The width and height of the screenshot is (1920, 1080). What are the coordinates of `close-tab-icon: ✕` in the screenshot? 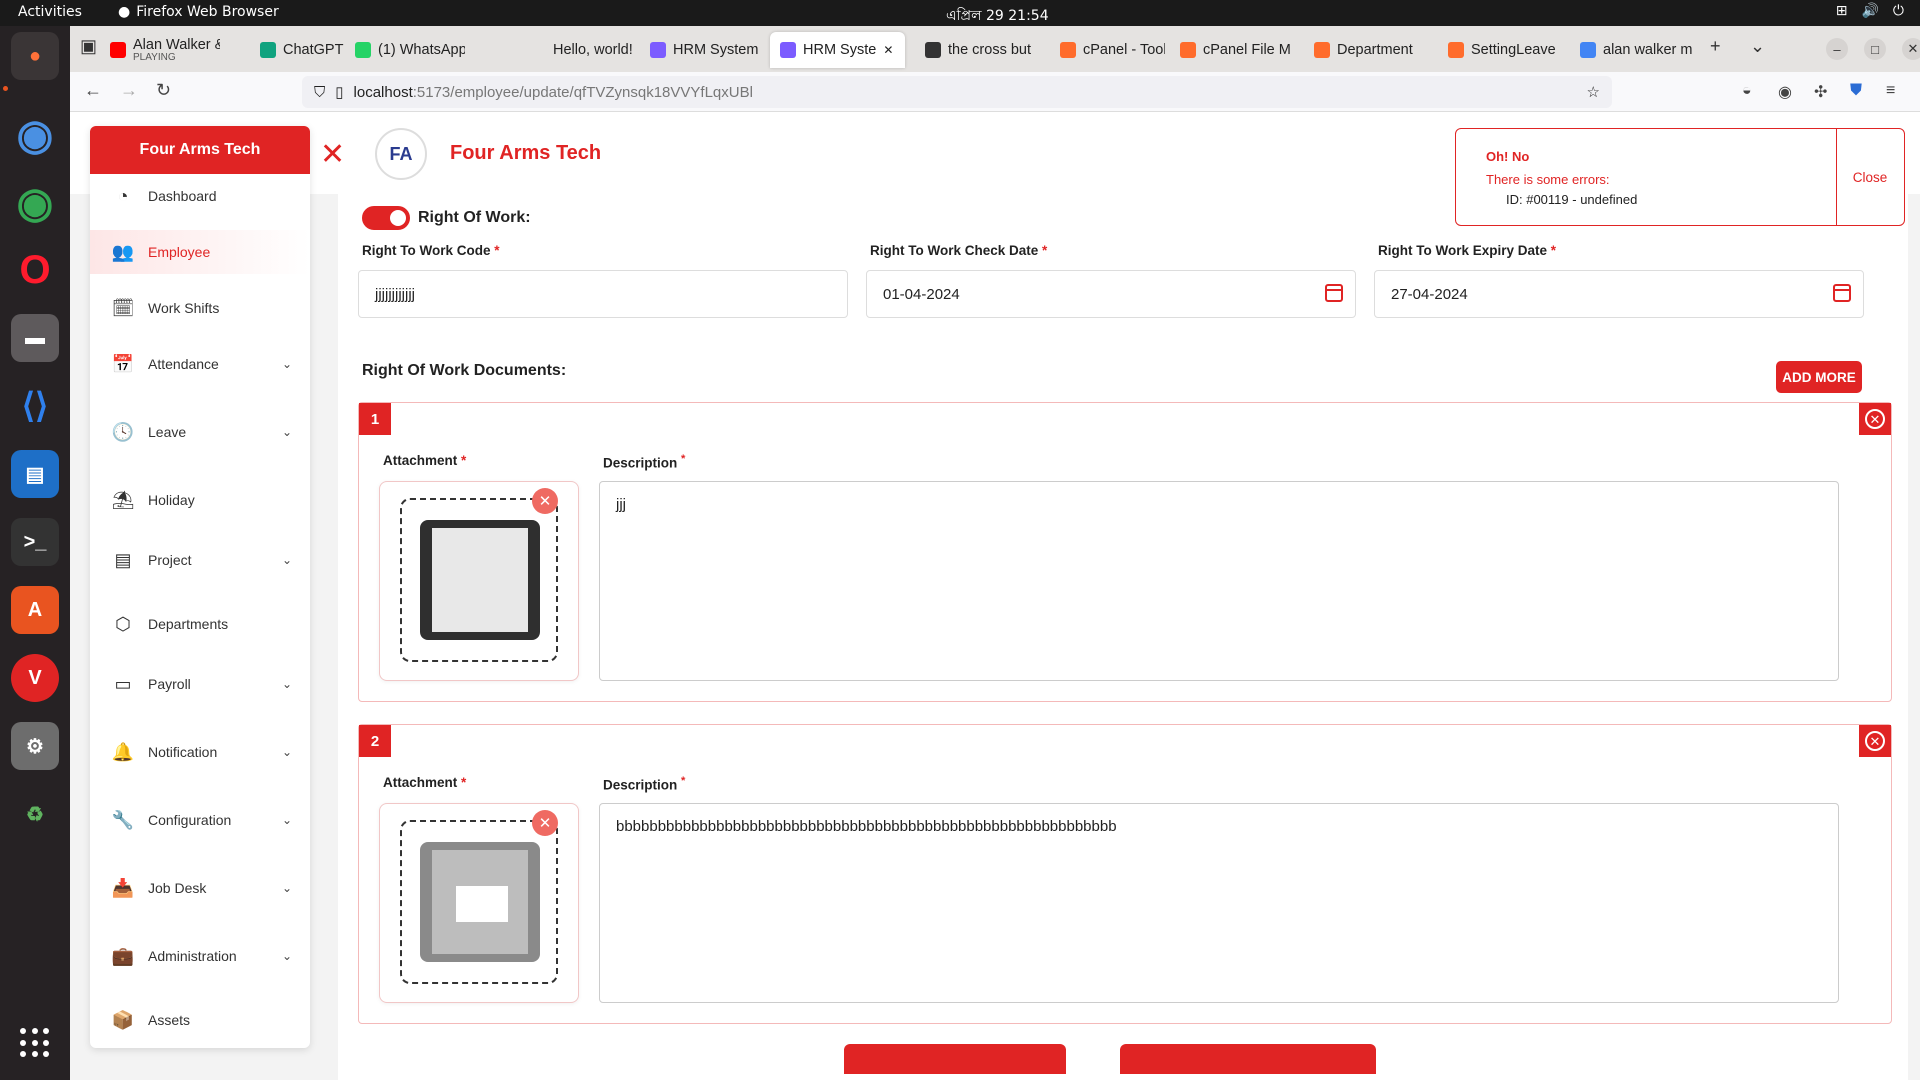 It's located at (888, 50).